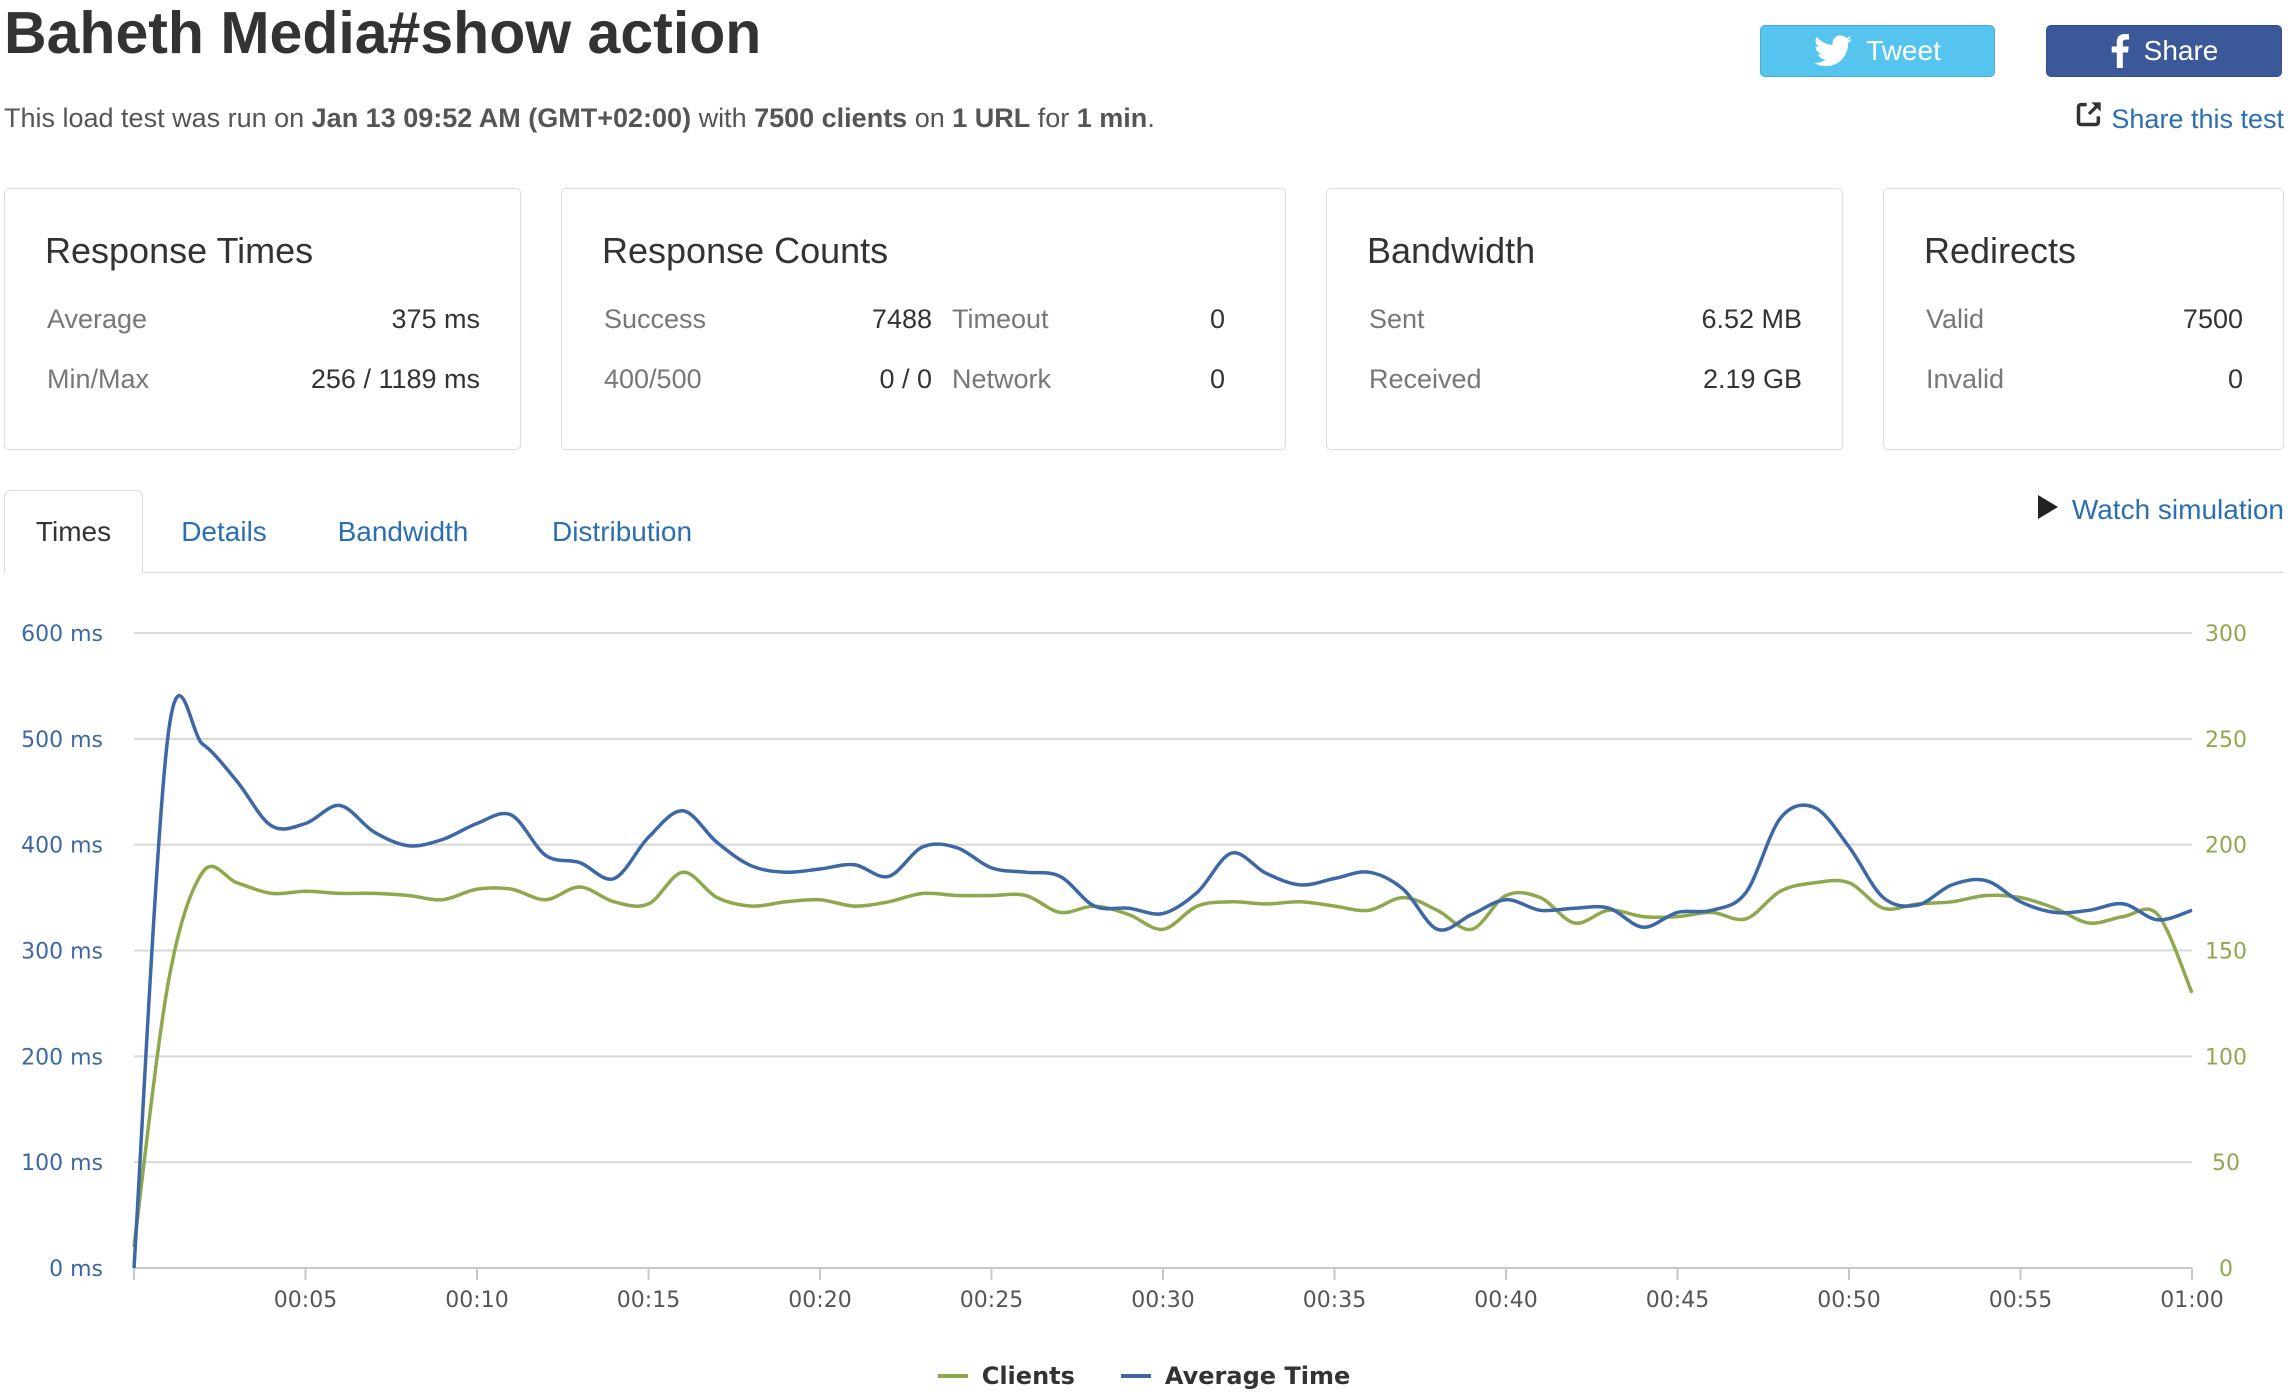 The height and width of the screenshot is (1400, 2288). Describe the element at coordinates (1217, 379) in the screenshot. I see `network-value: 0` at that location.